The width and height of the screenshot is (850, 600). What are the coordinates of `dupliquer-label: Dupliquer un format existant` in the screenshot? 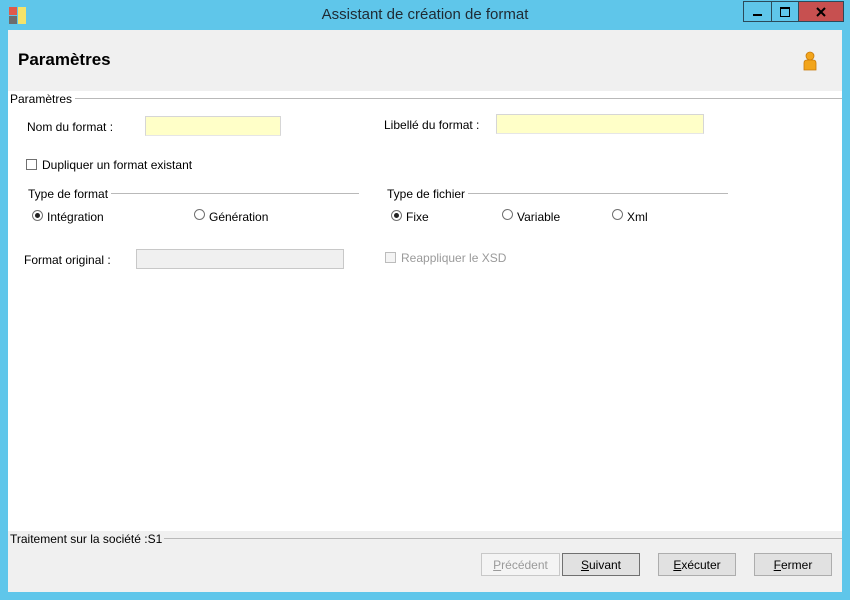 It's located at (117, 165).